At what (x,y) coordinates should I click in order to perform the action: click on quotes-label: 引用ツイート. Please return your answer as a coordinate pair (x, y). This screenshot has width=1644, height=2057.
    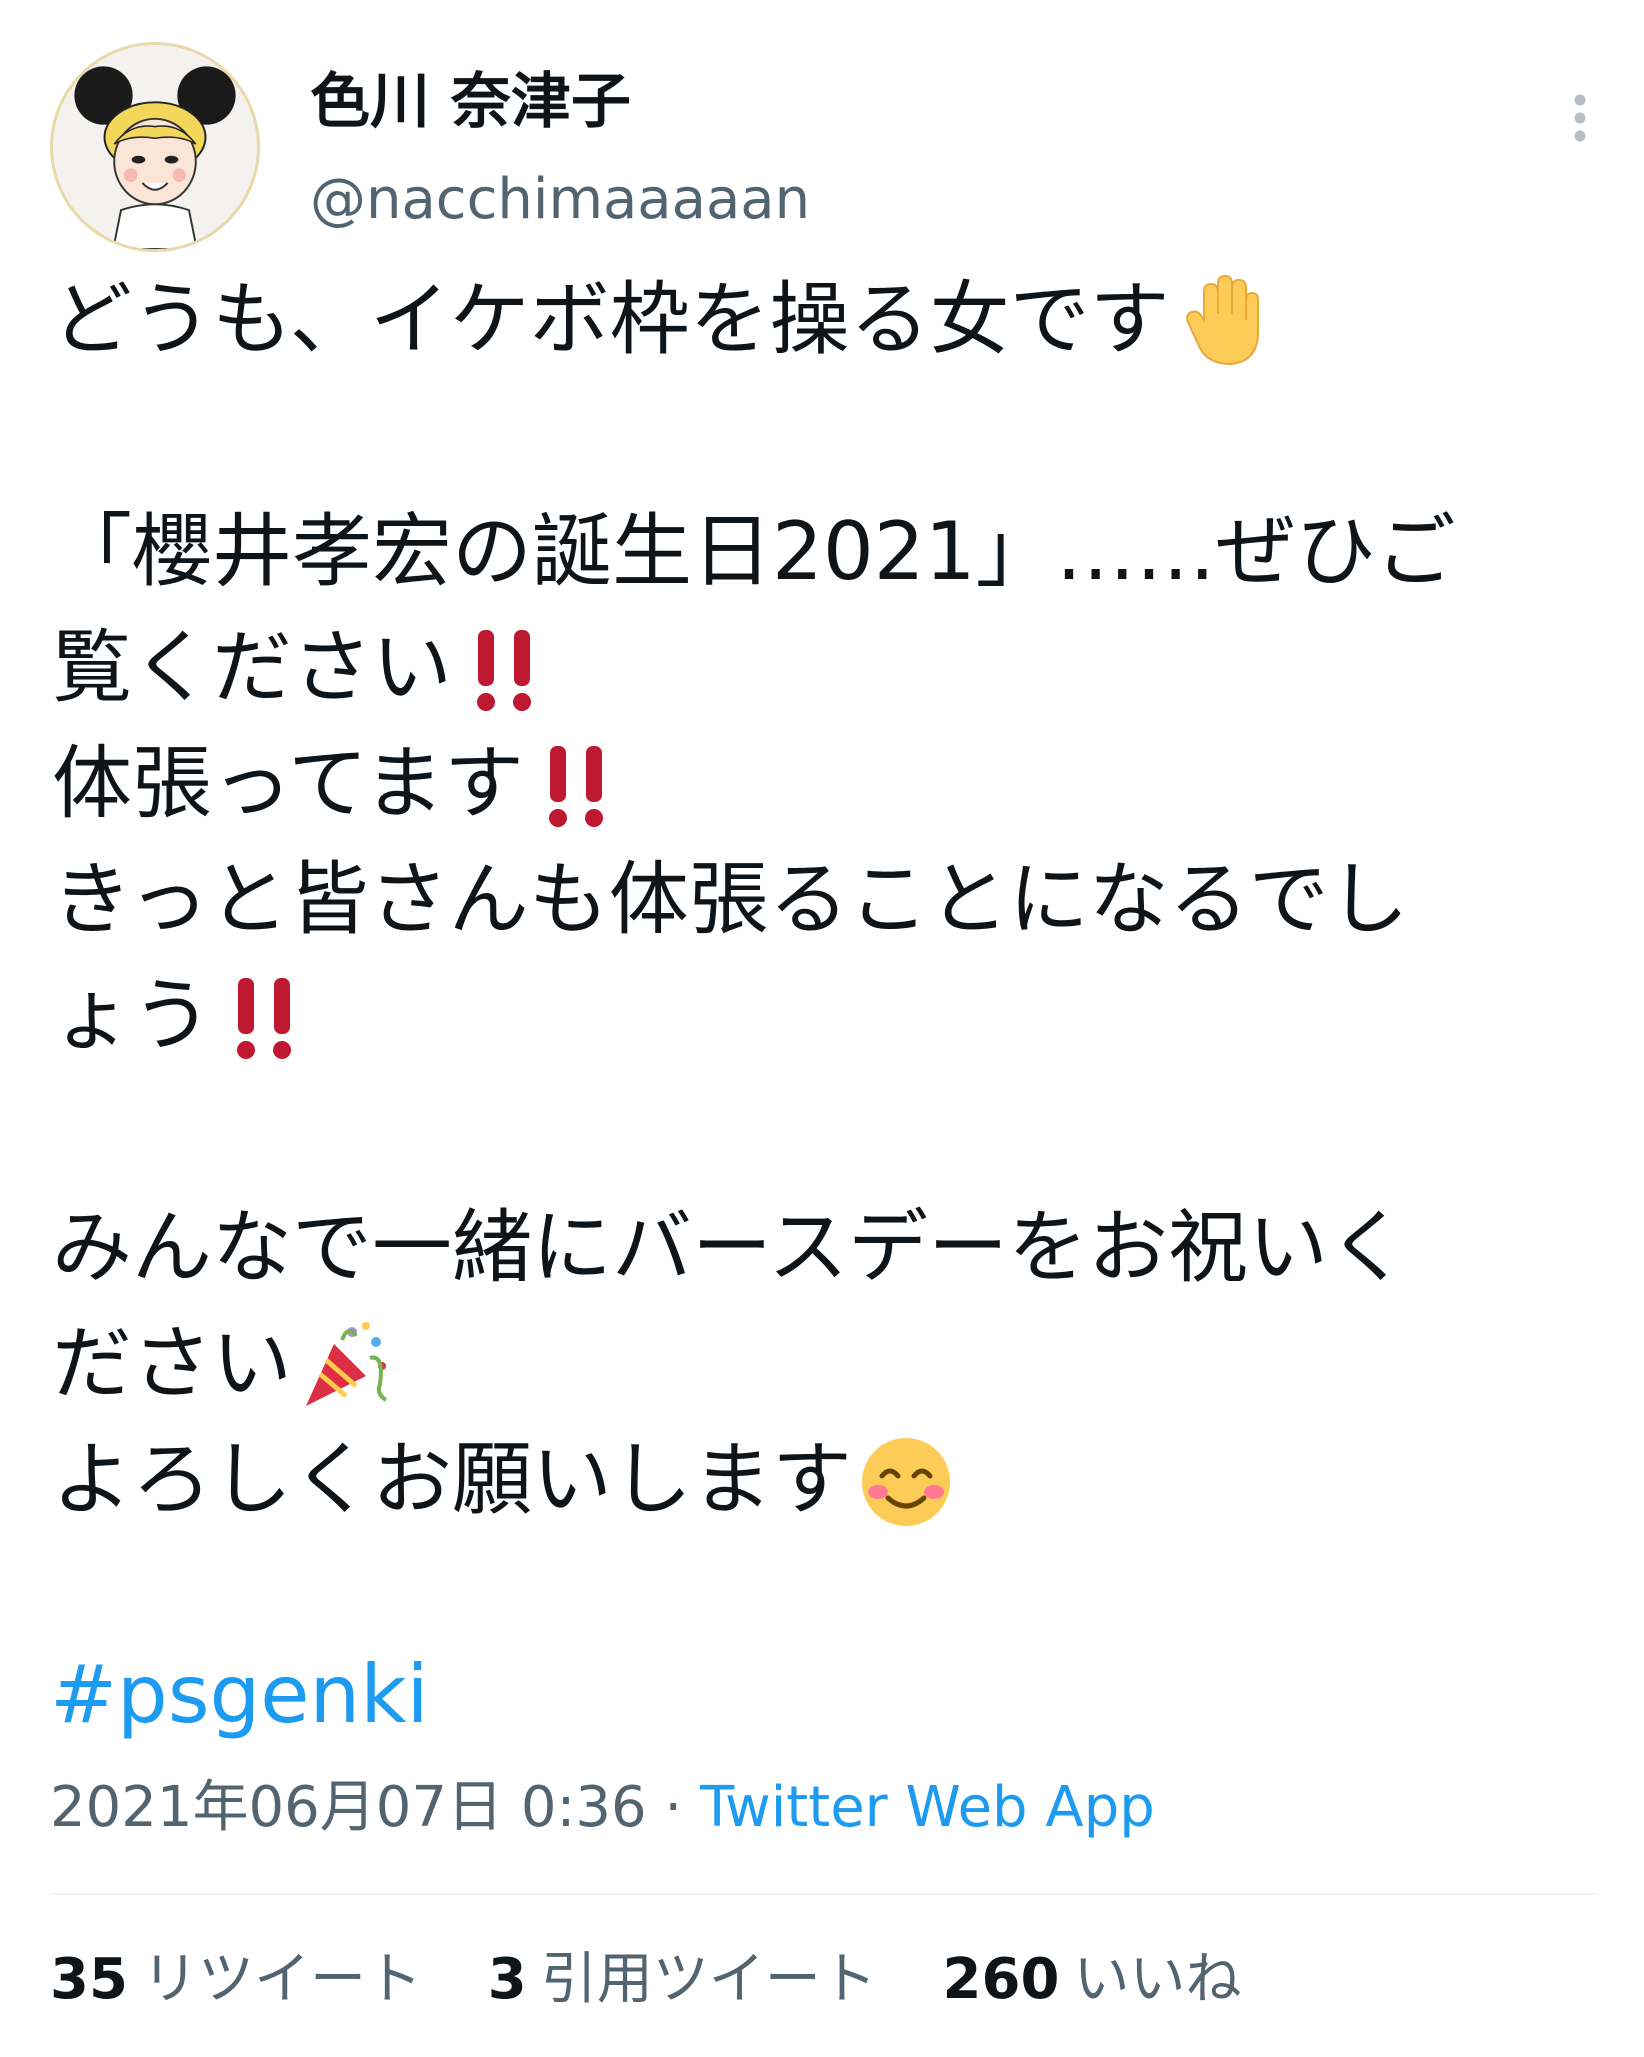
    Looking at the image, I should click on (708, 1979).